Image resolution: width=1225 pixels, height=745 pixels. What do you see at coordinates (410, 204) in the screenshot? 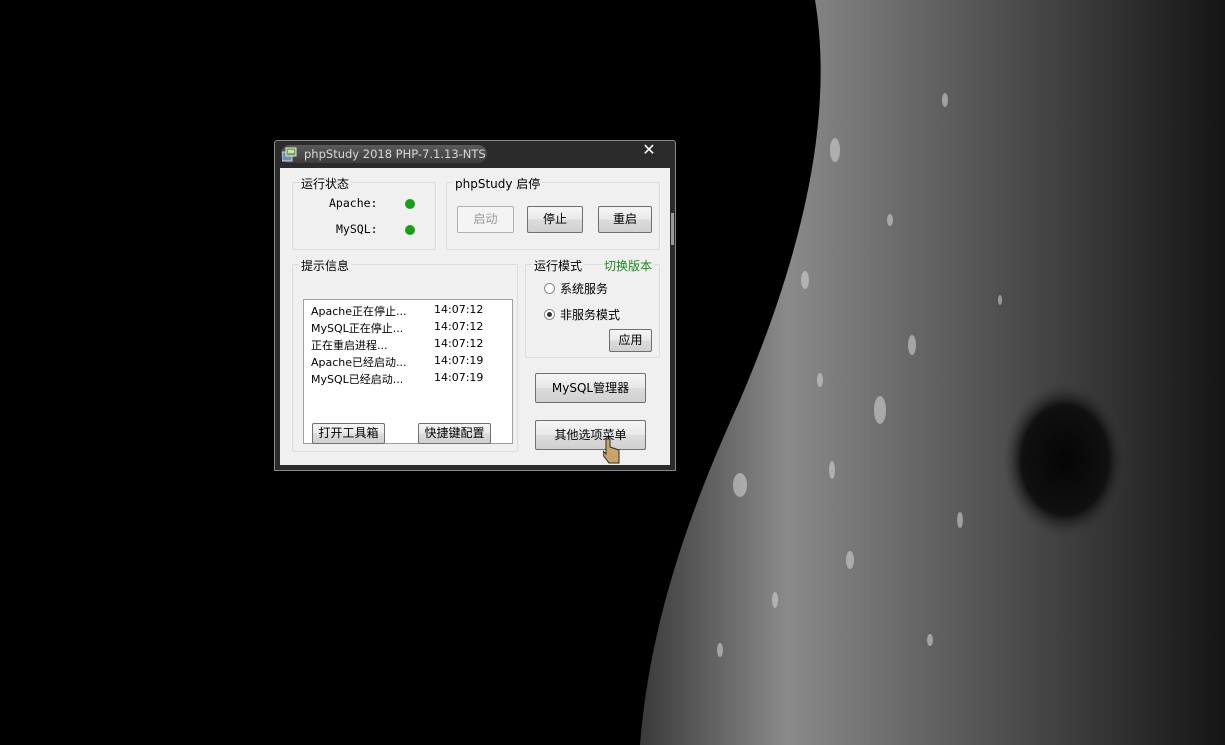
I see `apache-status-indicator` at bounding box center [410, 204].